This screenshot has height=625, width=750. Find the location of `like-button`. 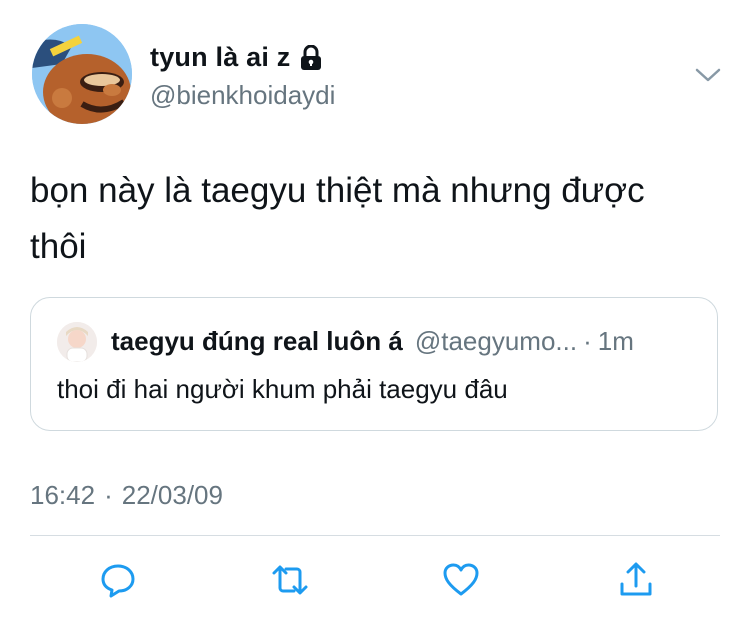

like-button is located at coordinates (461, 580).